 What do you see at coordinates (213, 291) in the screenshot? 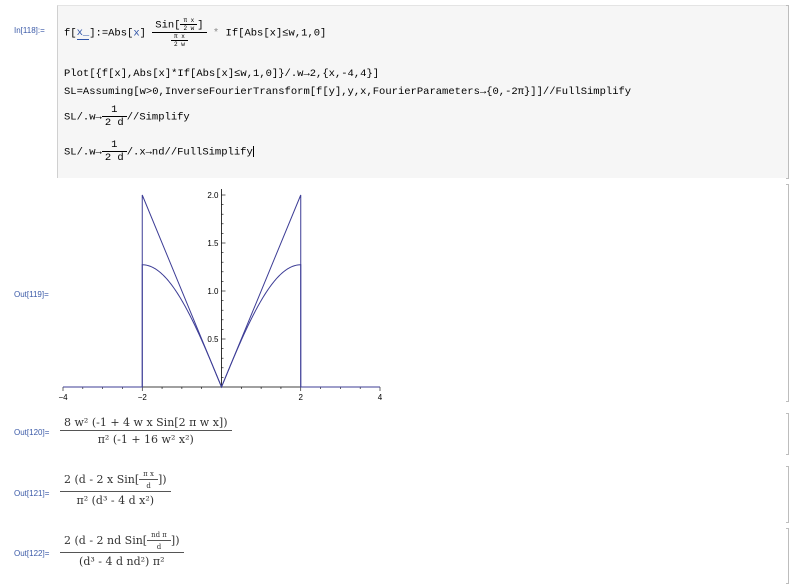
I see `y-tick-label: 1.0` at bounding box center [213, 291].